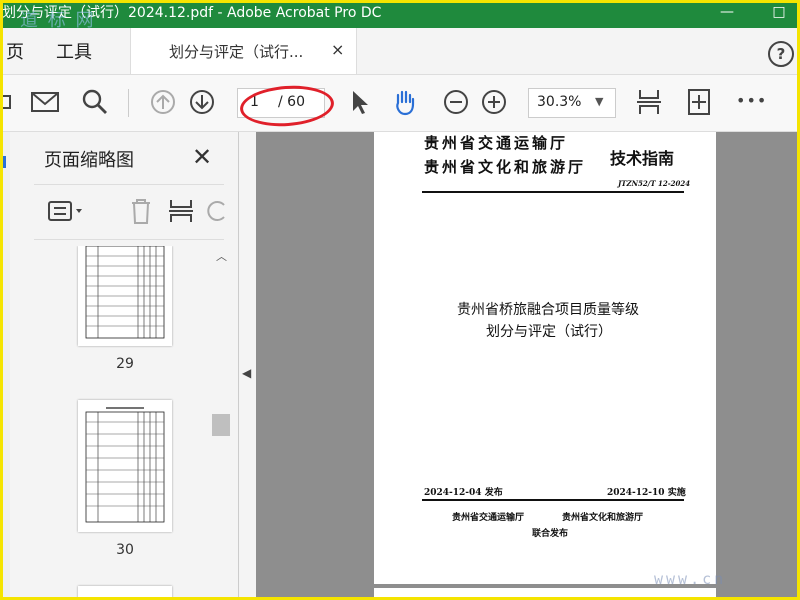 The image size is (800, 600). I want to click on document-tab: 划分与评定（试行... ×, so click(243, 51).